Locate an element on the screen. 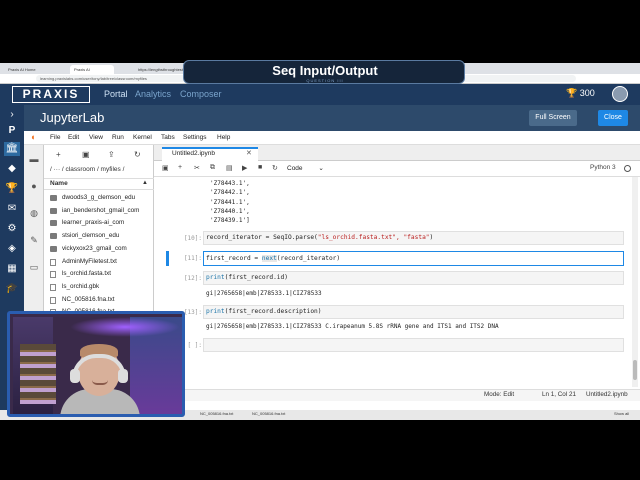 This screenshot has height=480, width=640. nav-analytics: Analytics is located at coordinates (153, 94).